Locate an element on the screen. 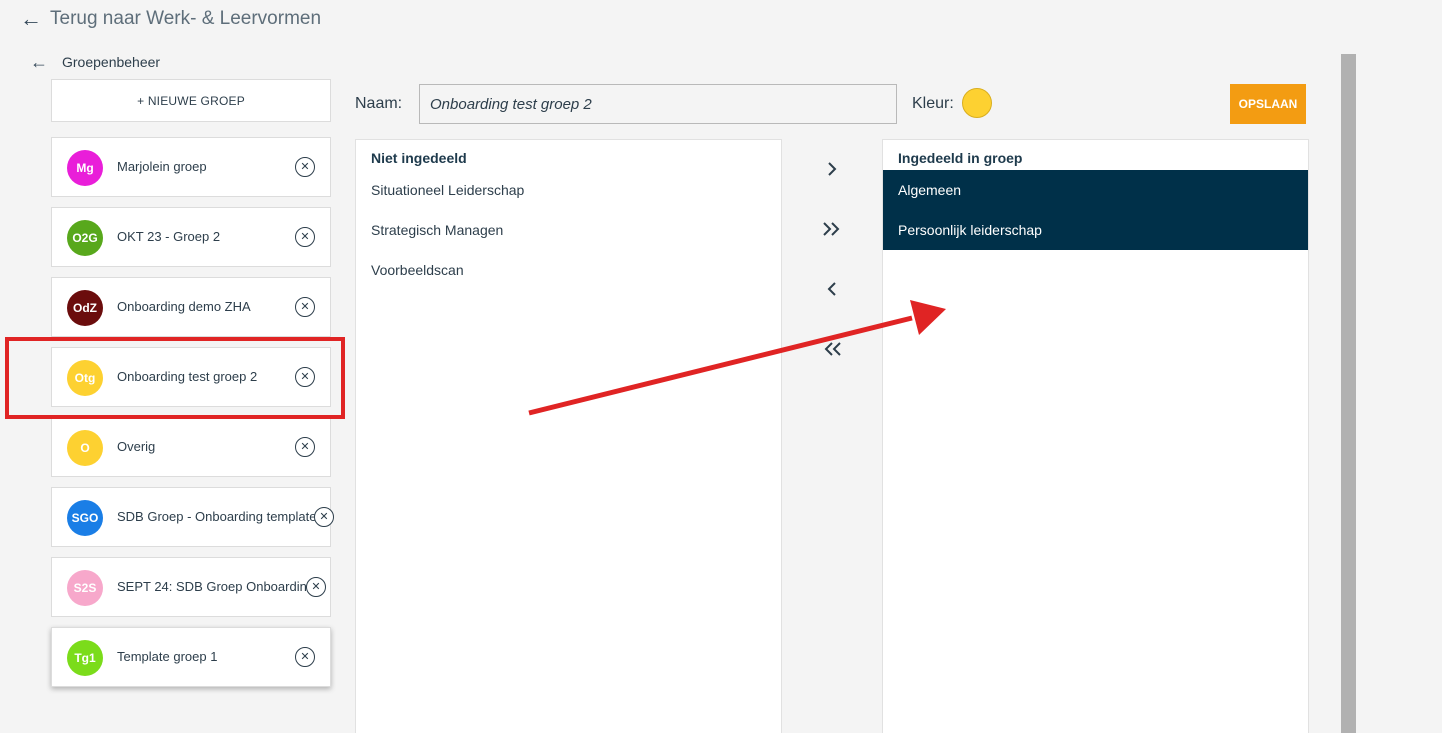 This screenshot has height=733, width=1442. move-all-left-button is located at coordinates (832, 349).